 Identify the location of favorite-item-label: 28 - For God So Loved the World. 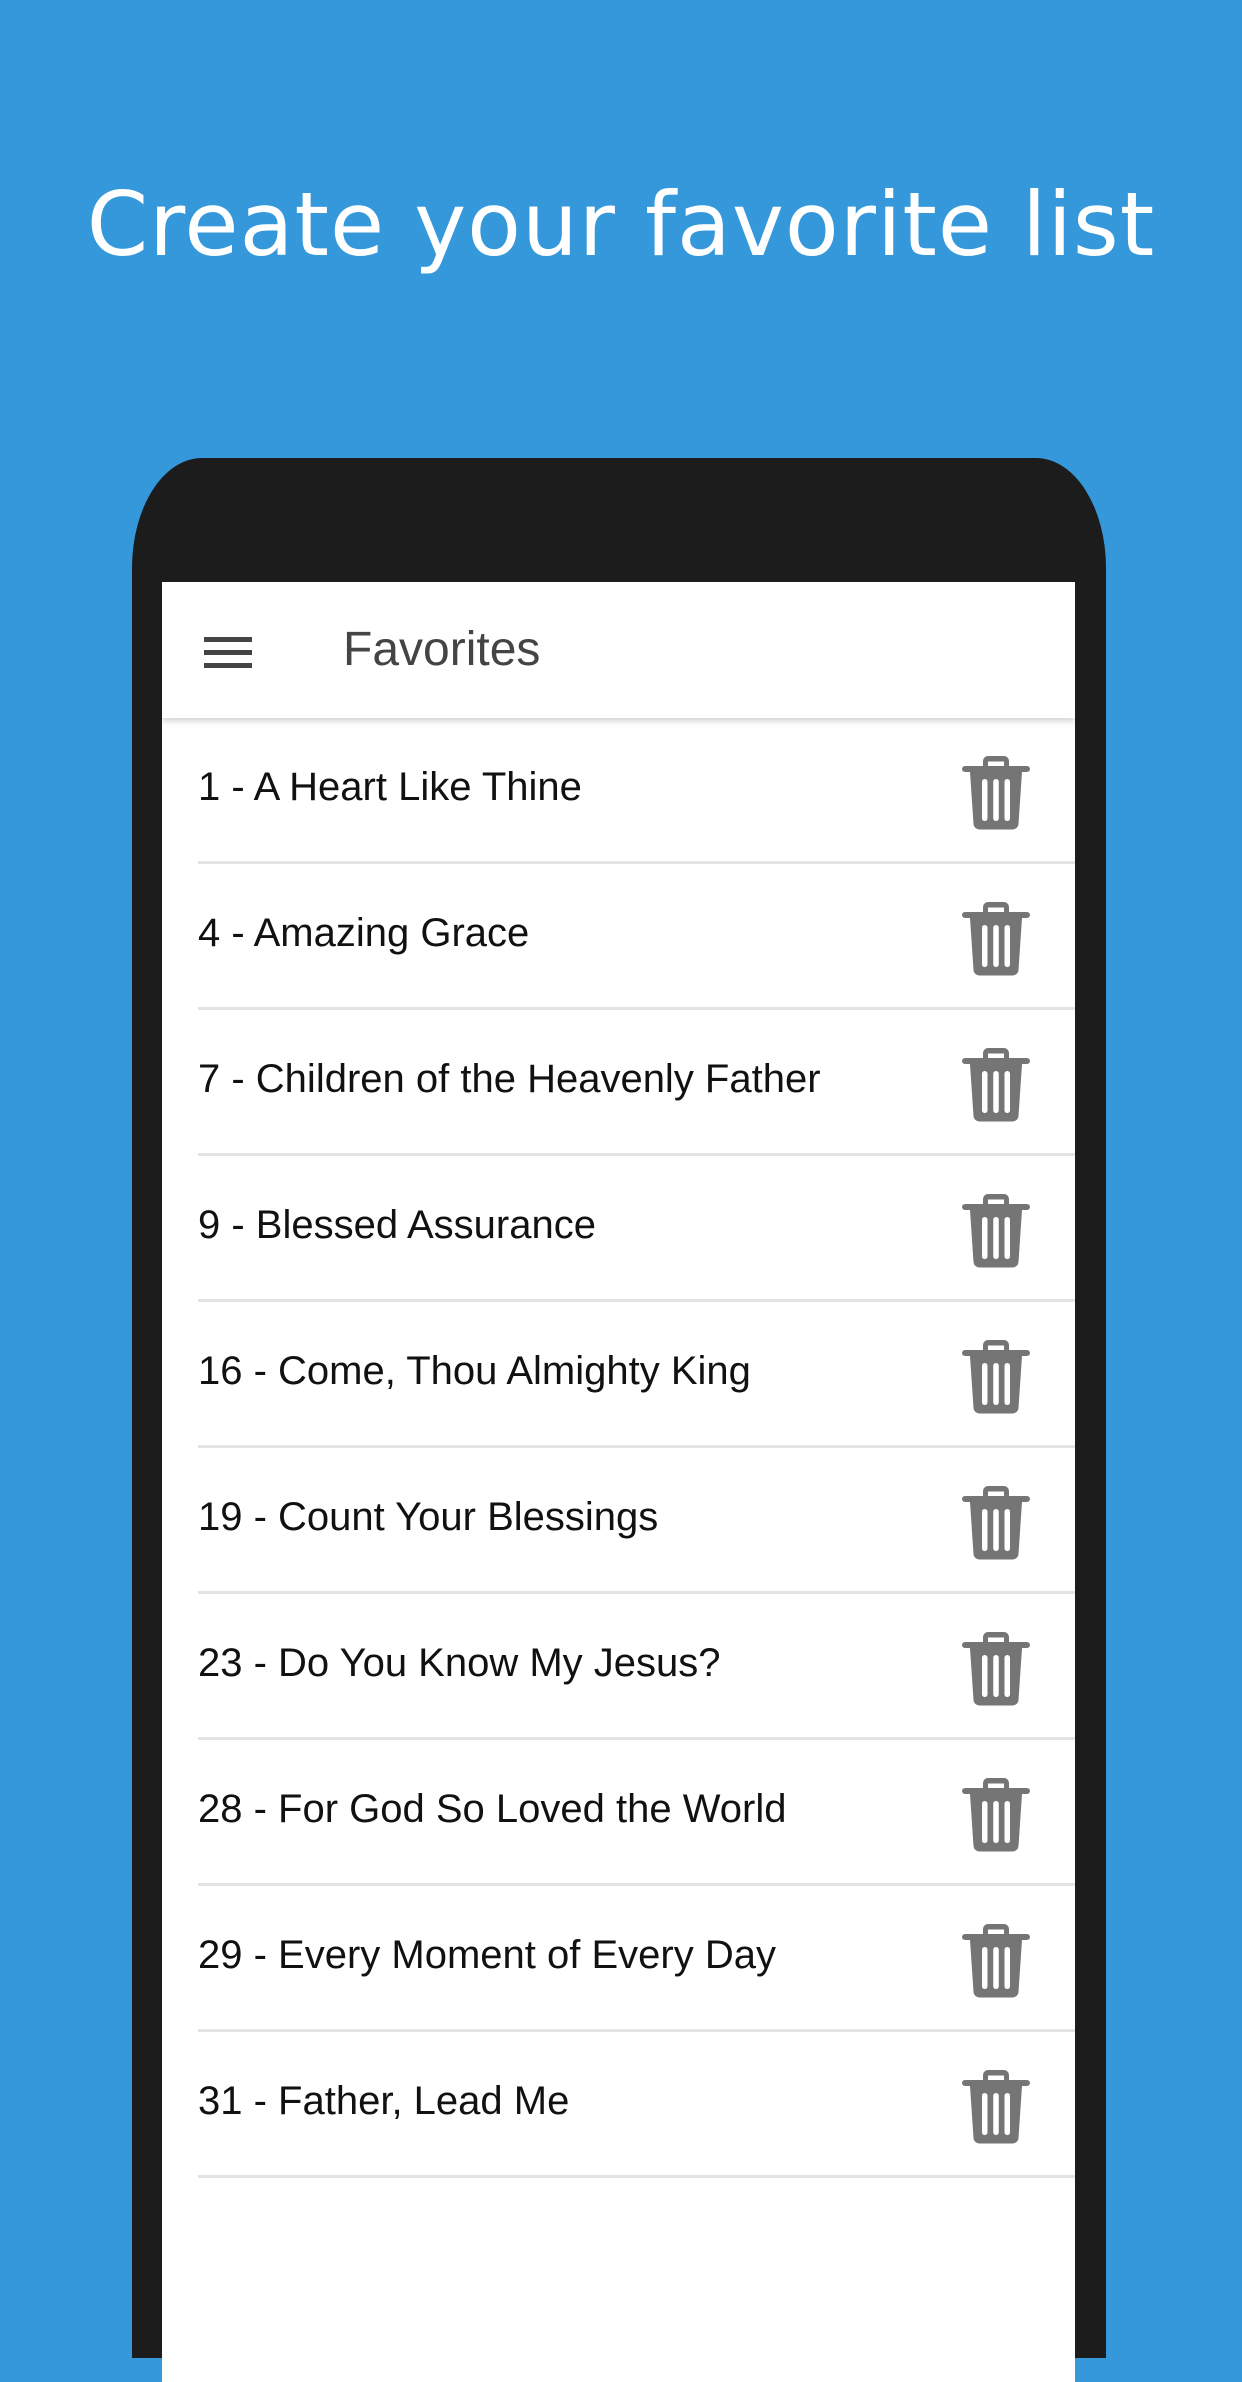
(492, 1809).